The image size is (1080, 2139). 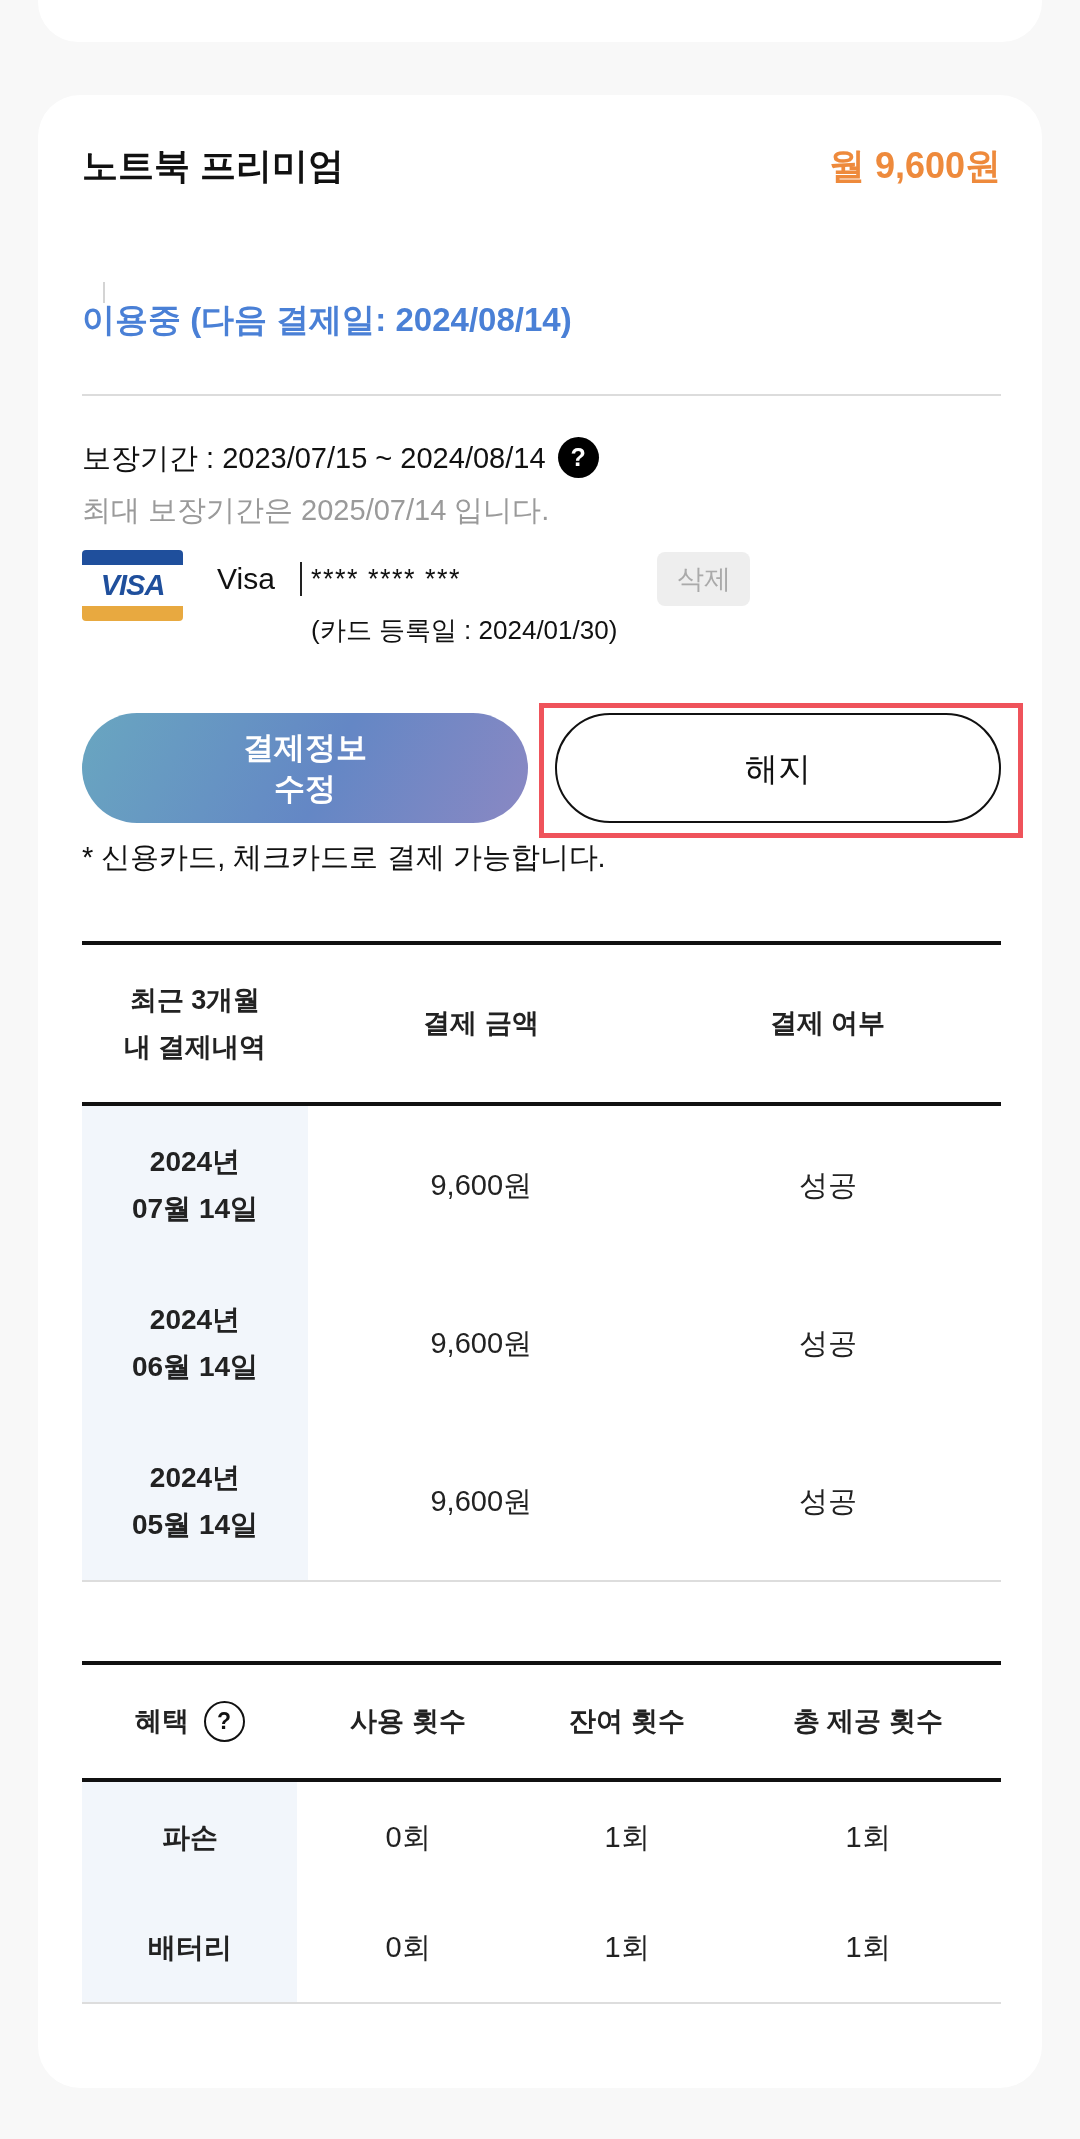 What do you see at coordinates (246, 579) in the screenshot?
I see `card-brand: Visa` at bounding box center [246, 579].